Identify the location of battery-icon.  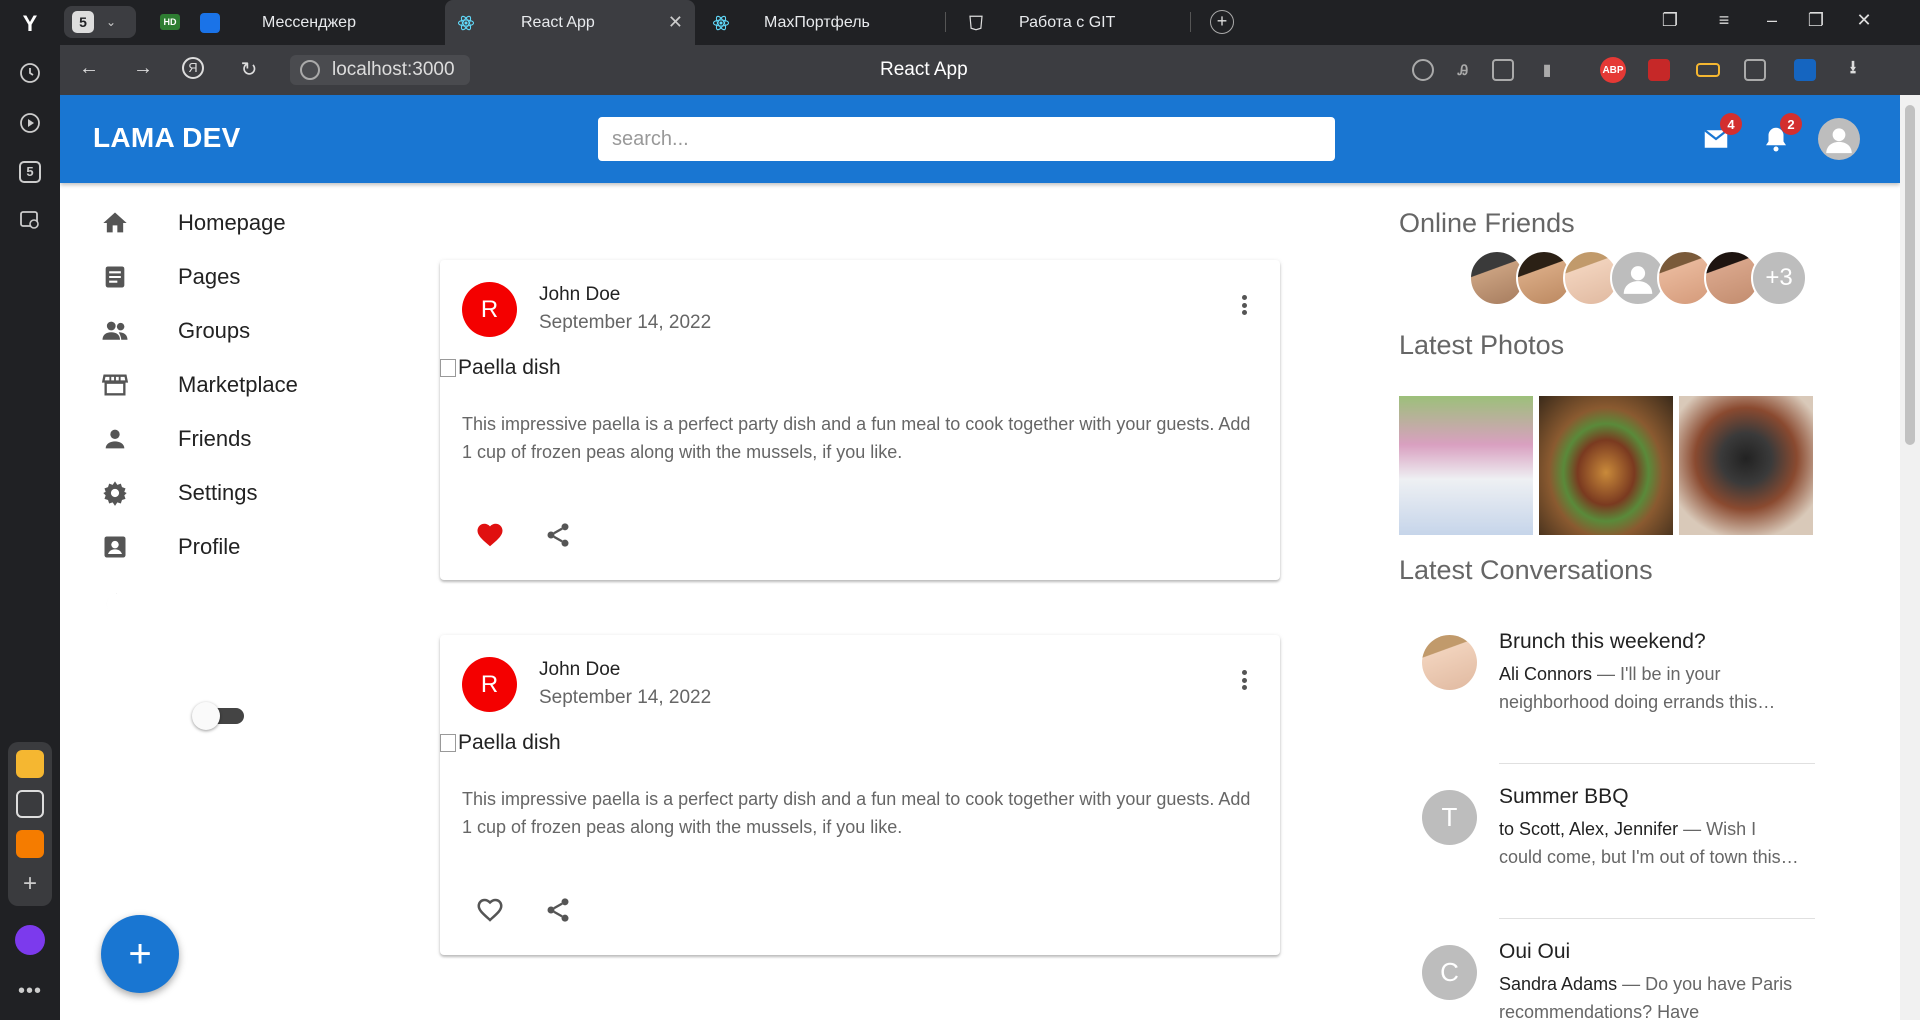
(1708, 70).